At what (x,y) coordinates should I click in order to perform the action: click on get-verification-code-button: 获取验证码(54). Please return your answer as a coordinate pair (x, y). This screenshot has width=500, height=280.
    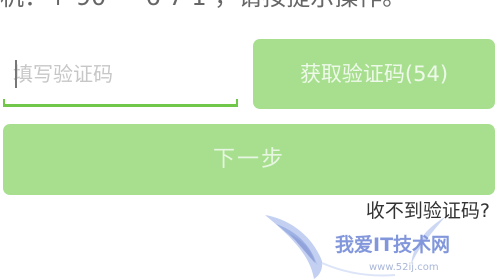
    Looking at the image, I should click on (374, 74).